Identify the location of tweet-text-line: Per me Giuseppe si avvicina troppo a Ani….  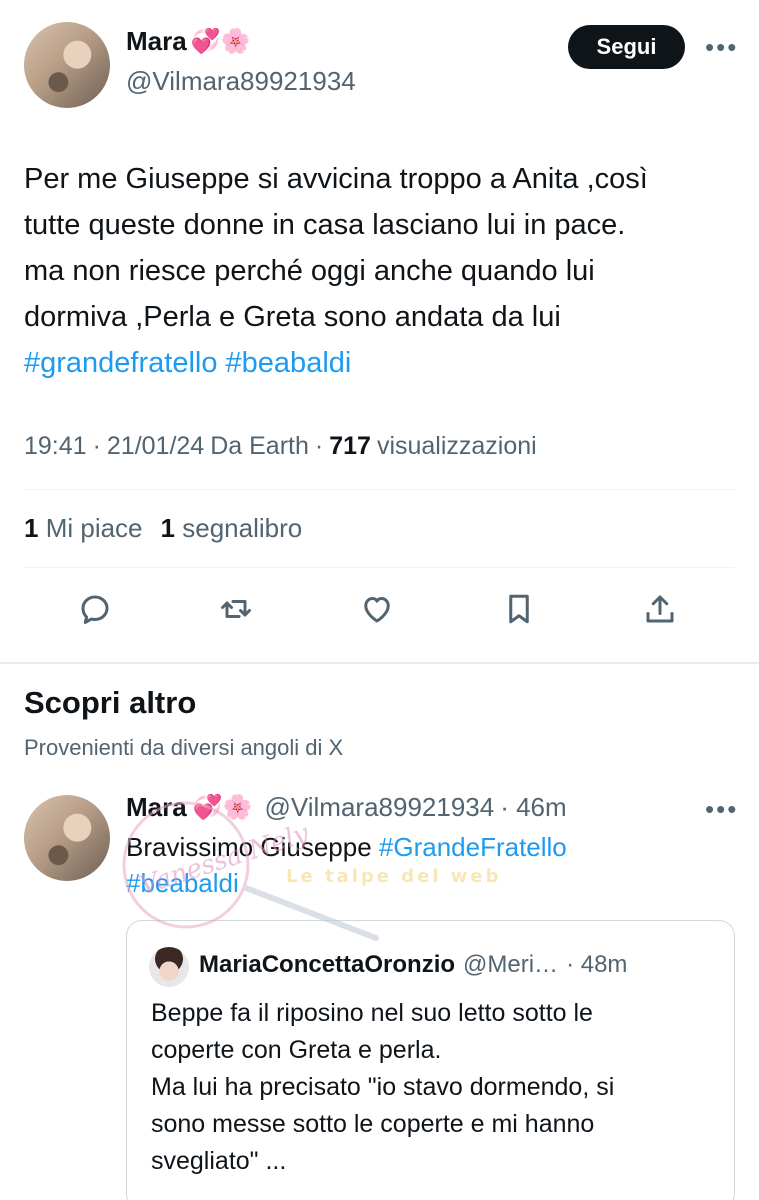
(336, 179).